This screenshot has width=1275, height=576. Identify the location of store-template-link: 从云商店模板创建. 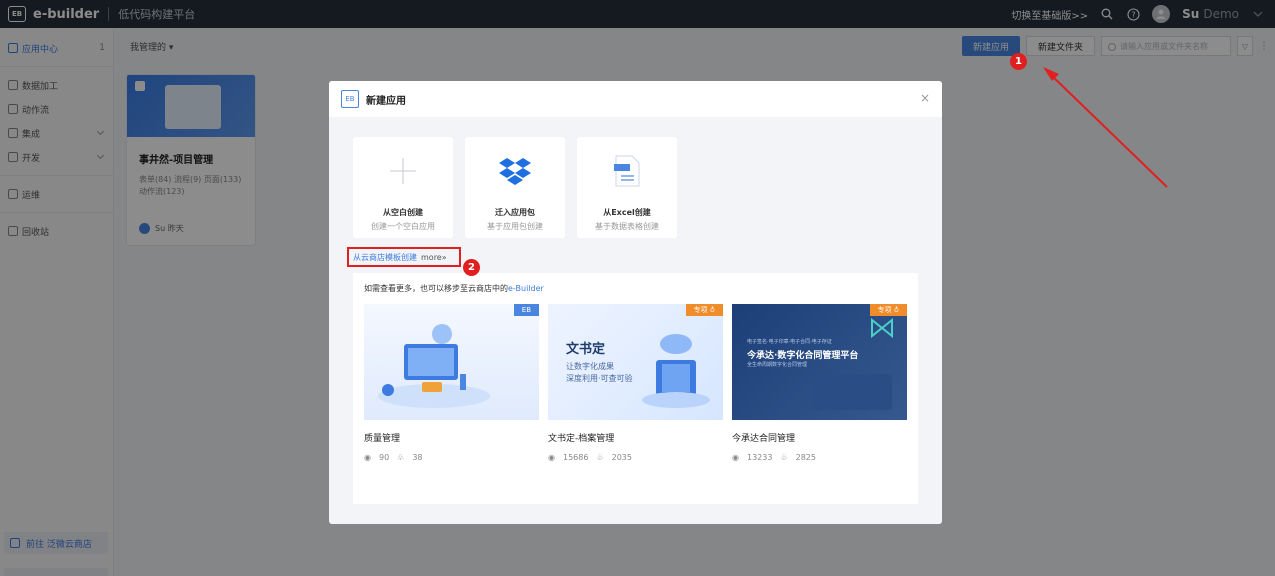
(385, 257).